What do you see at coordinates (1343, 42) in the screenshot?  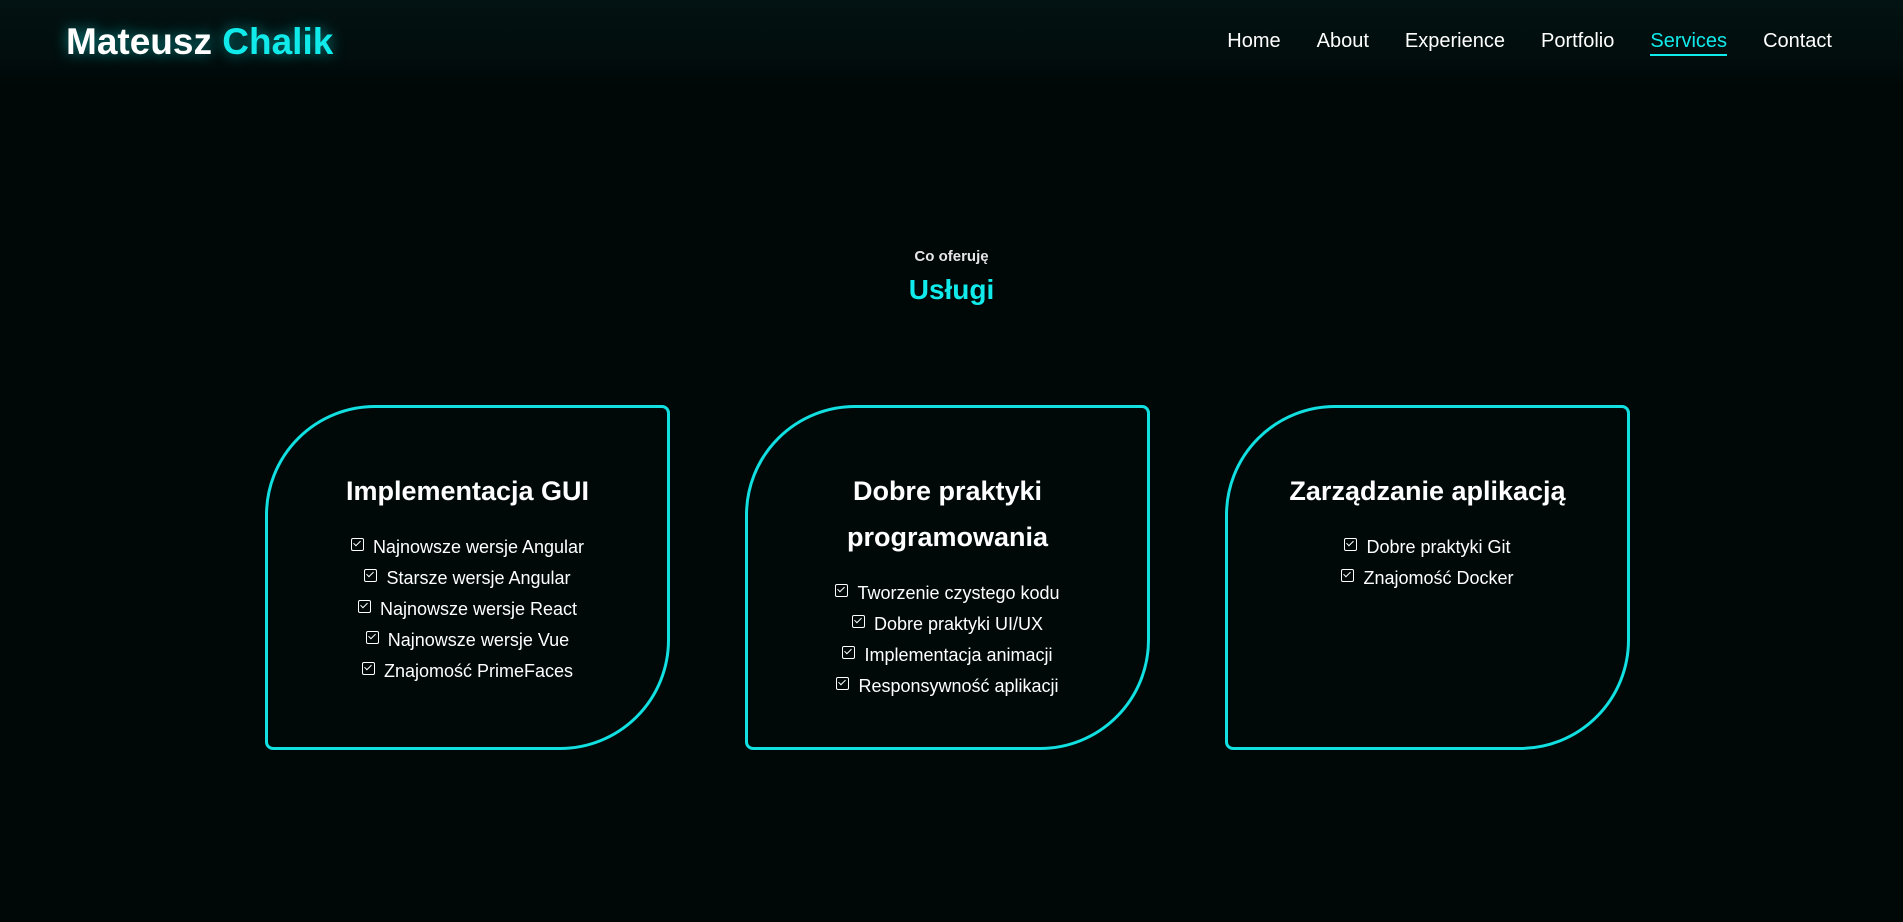 I see `nav-link-about: About` at bounding box center [1343, 42].